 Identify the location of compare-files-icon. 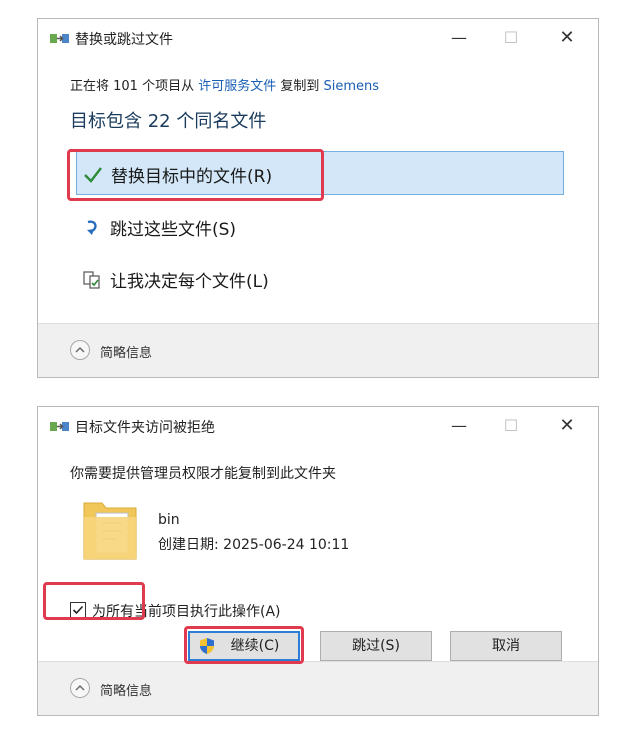
(91, 280).